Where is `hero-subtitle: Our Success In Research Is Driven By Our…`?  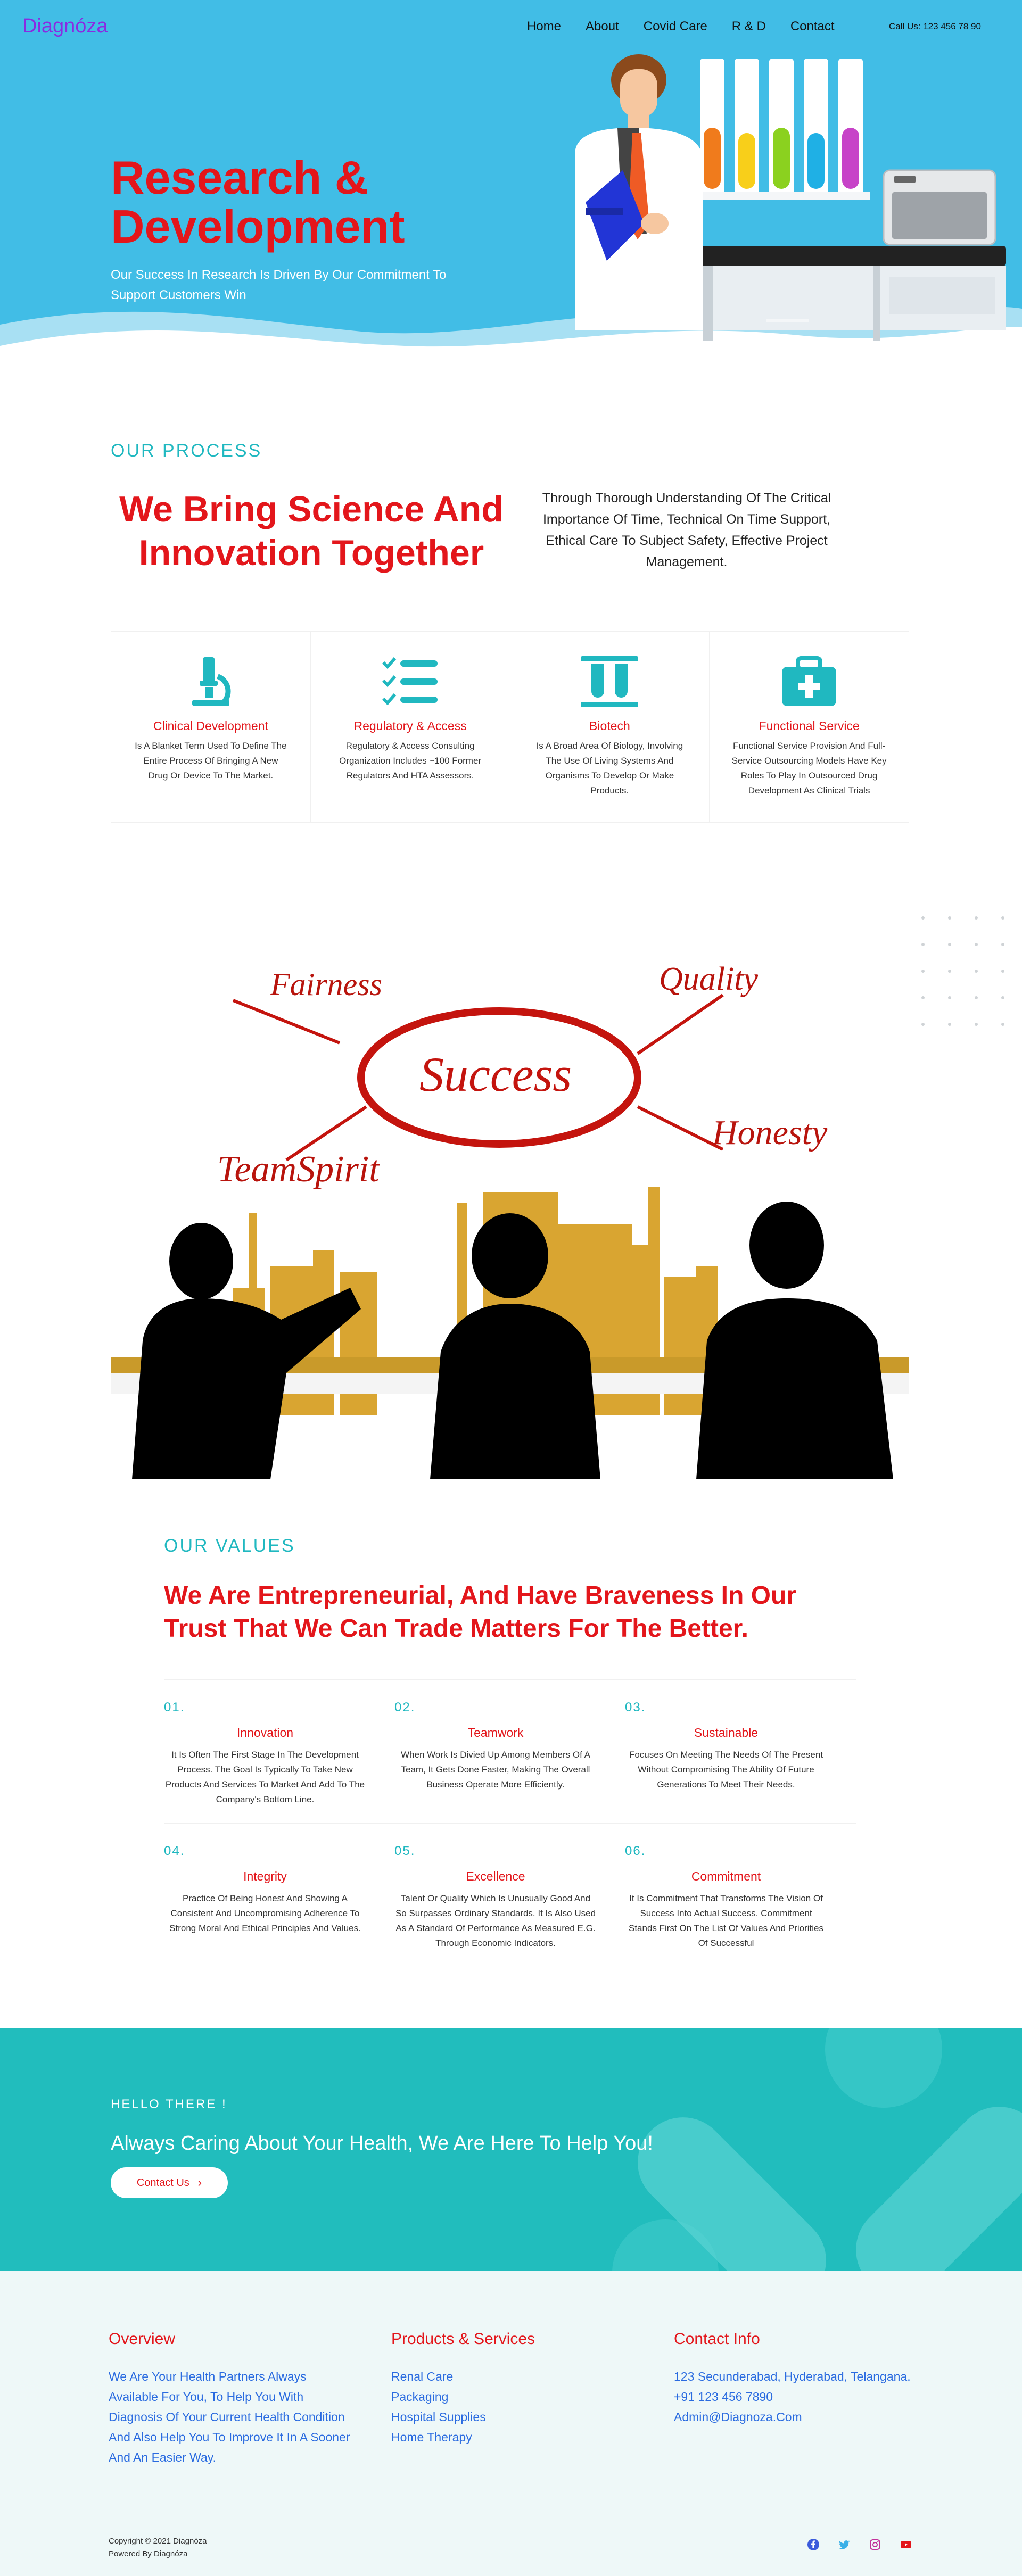
hero-subtitle: Our Success In Research Is Driven By Our… is located at coordinates (279, 285).